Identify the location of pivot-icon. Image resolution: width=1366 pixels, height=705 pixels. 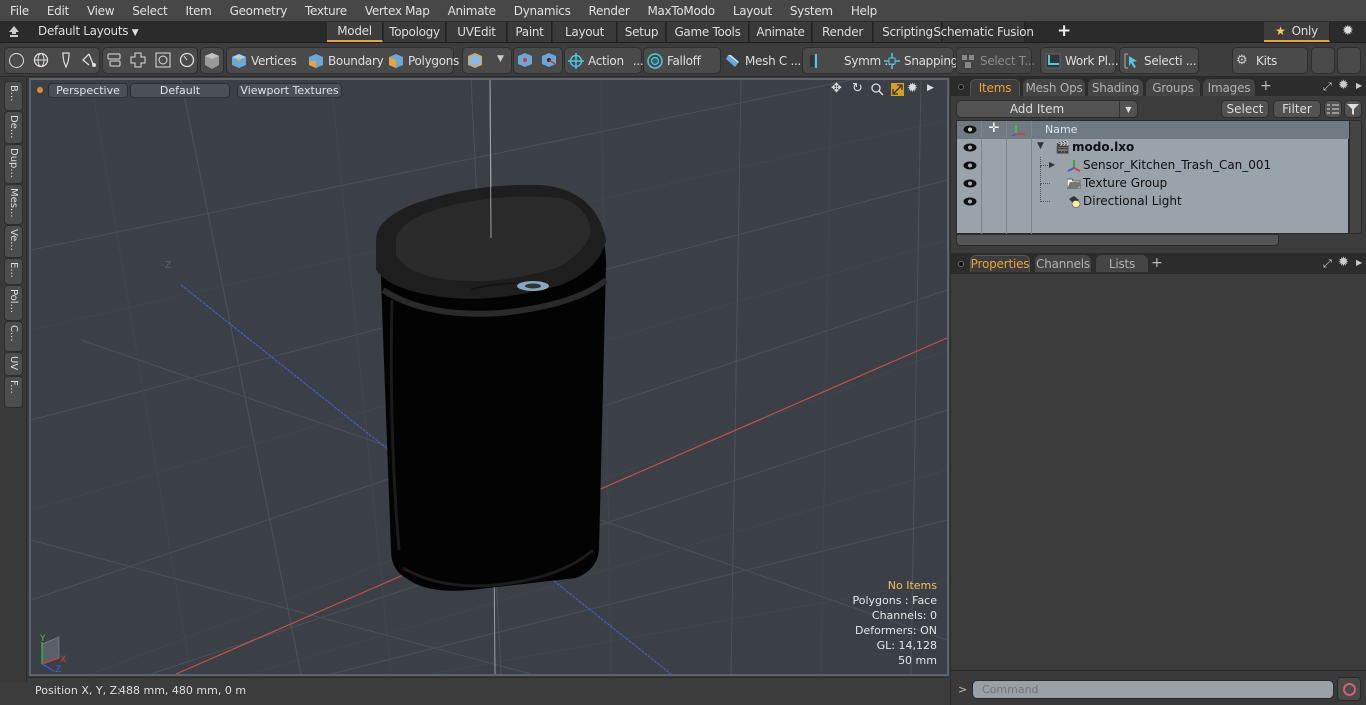
(549, 61).